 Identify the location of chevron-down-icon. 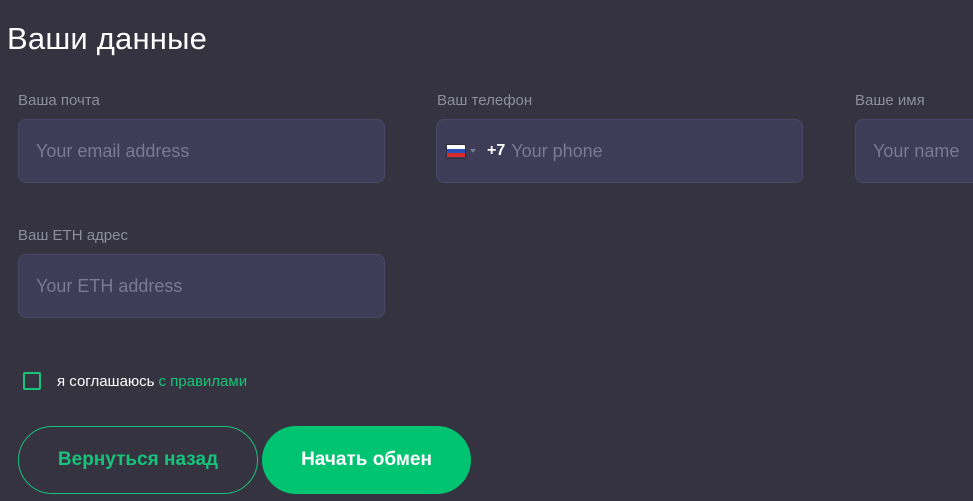
(473, 151).